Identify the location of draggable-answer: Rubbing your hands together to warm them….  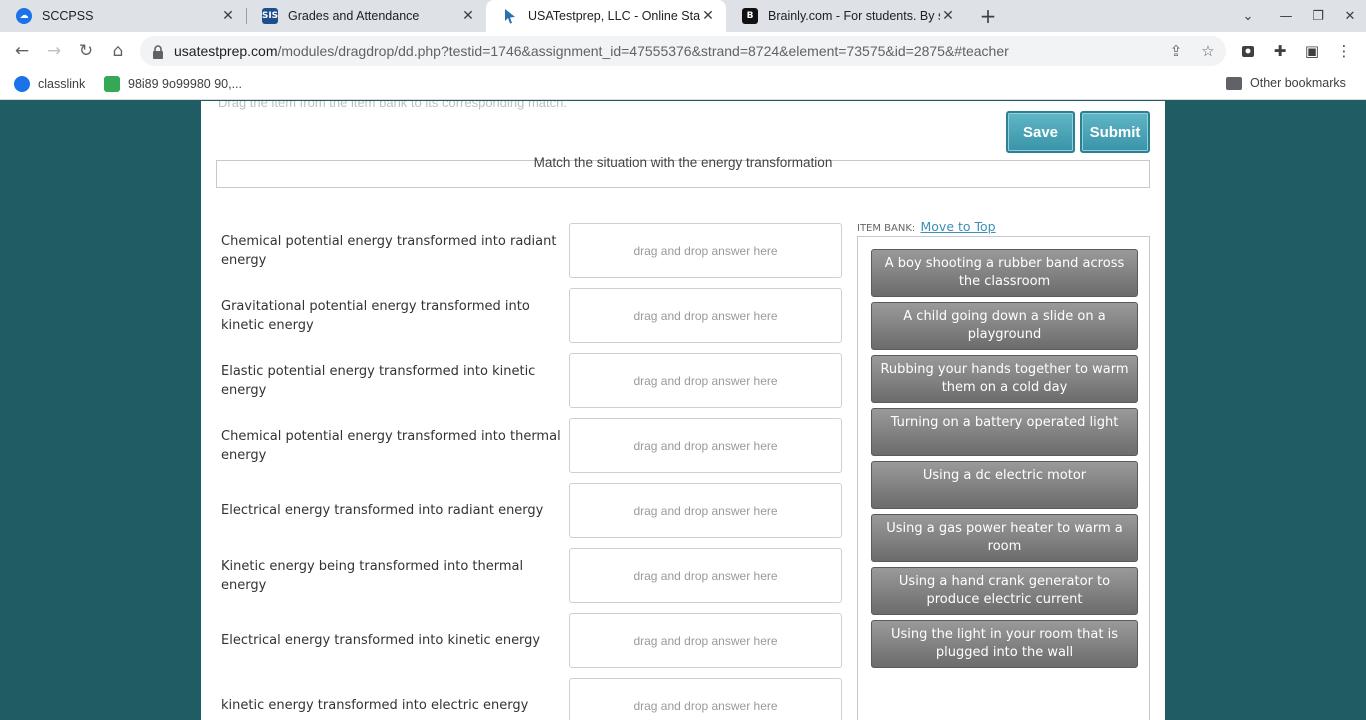
(1004, 379).